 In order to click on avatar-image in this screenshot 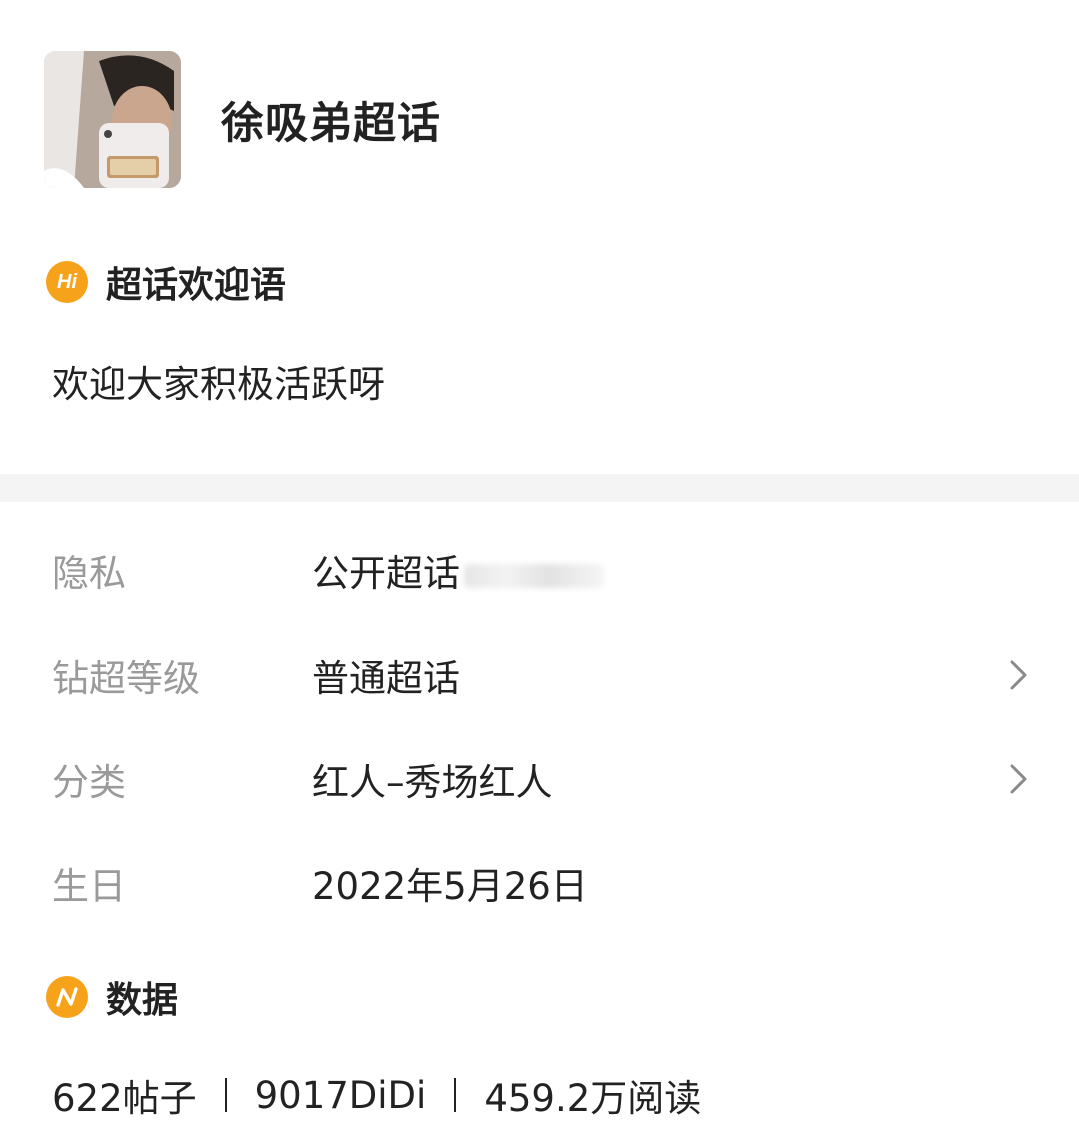, I will do `click(112, 119)`.